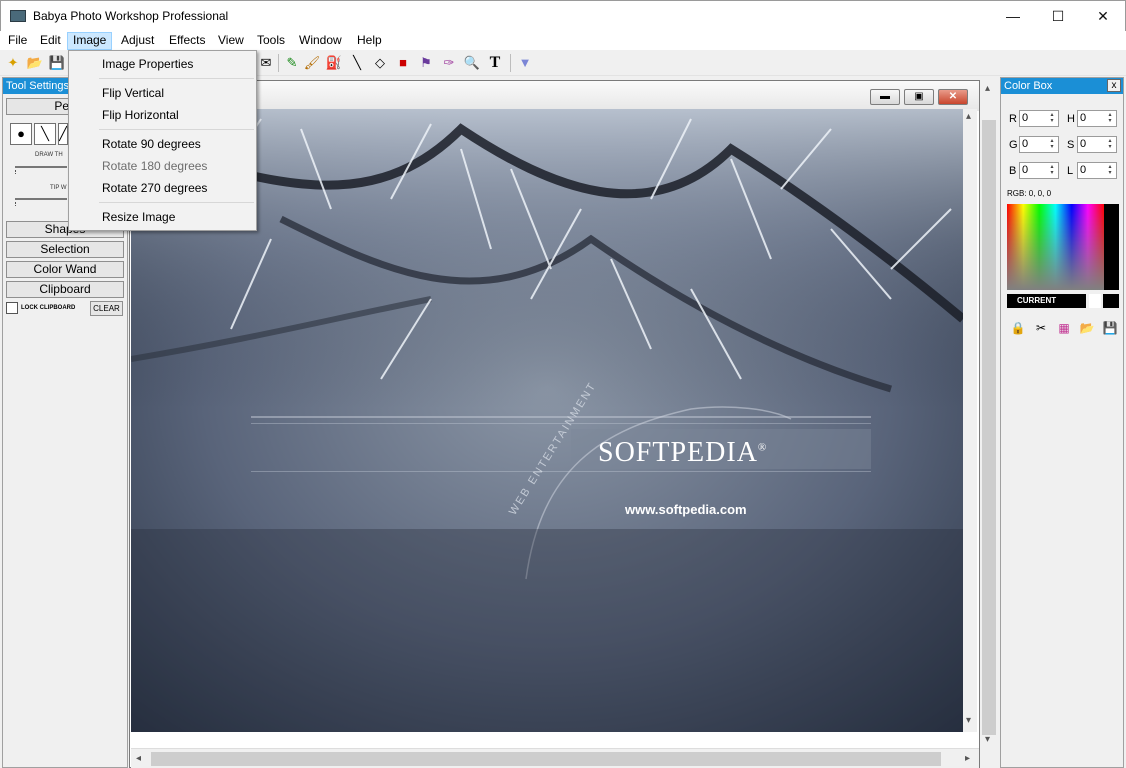 This screenshot has height=768, width=1126. I want to click on menu-view: View, so click(231, 41).